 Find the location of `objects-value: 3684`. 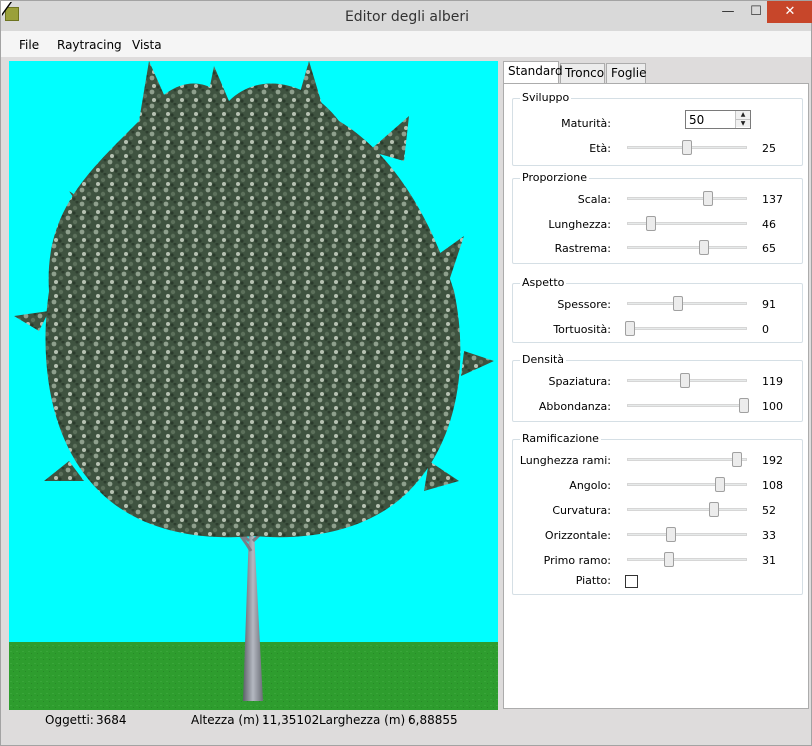

objects-value: 3684 is located at coordinates (111, 720).